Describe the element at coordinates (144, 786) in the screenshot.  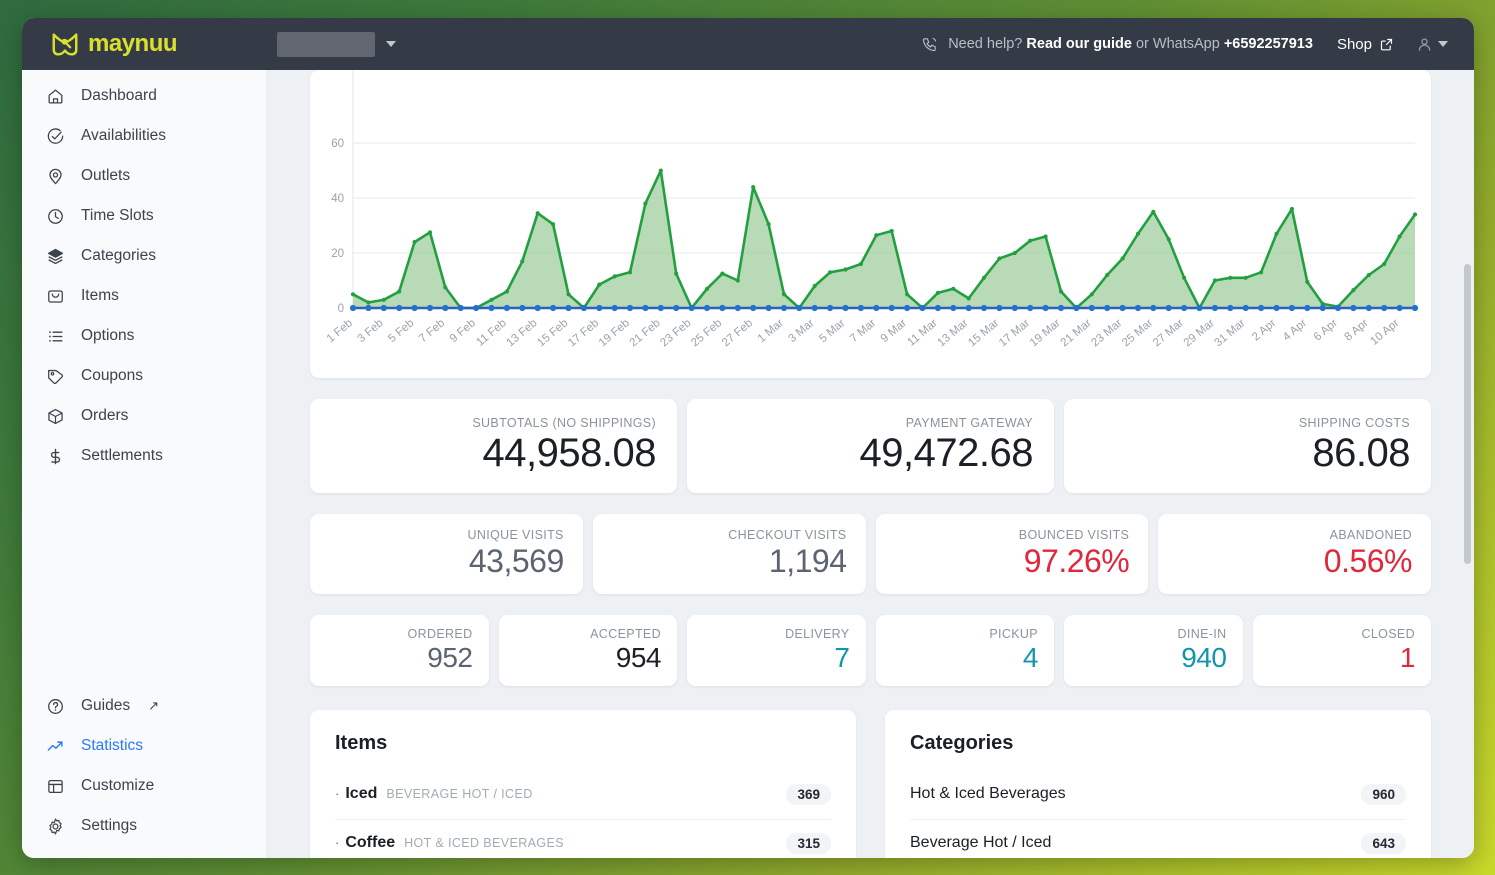
I see `sidebar-item-customize: Customize` at that location.